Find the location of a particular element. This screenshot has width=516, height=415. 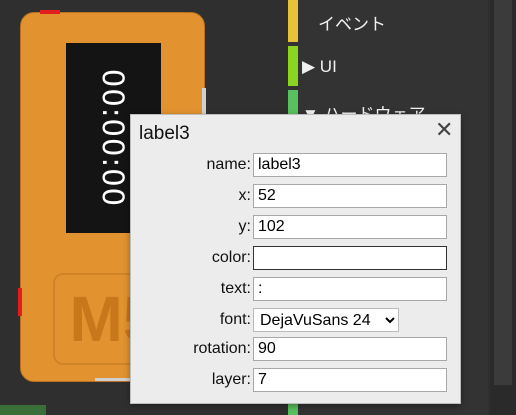

row-x: x: is located at coordinates (296, 196).